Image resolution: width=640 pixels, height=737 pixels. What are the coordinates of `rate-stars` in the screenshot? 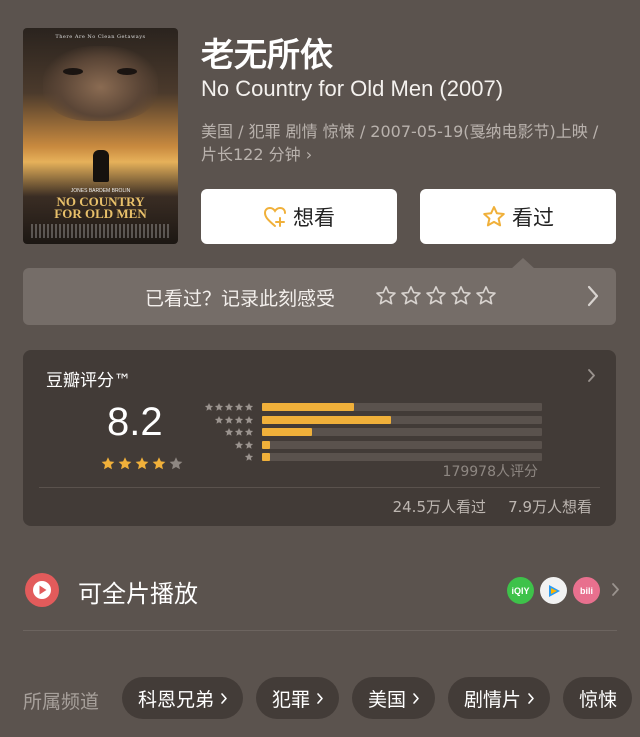 It's located at (436, 295).